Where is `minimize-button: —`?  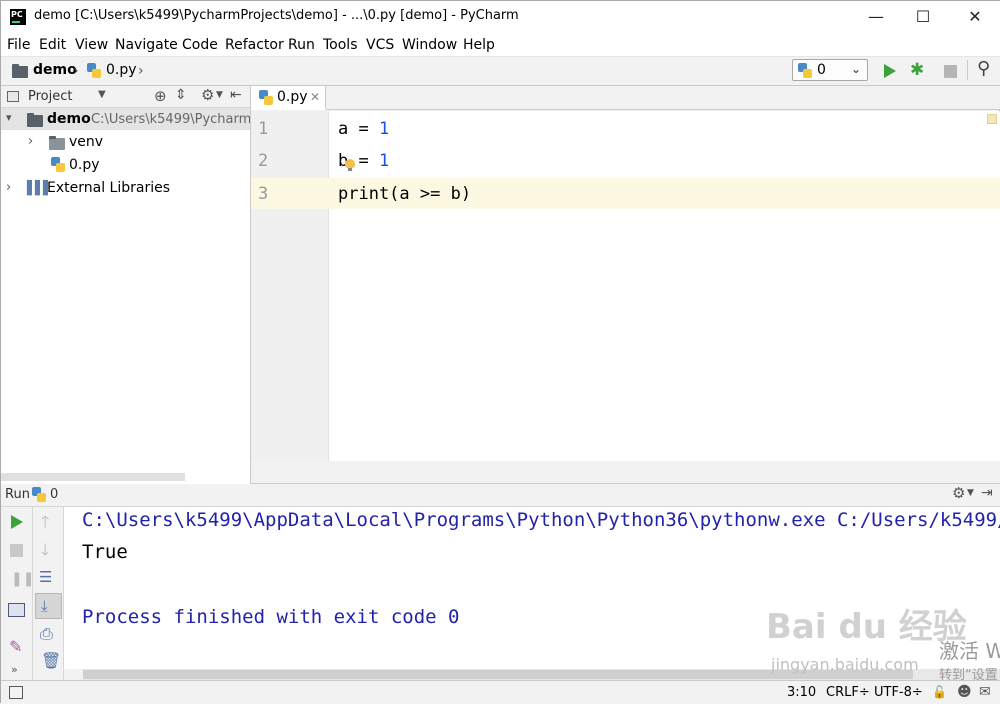
minimize-button: — is located at coordinates (876, 17).